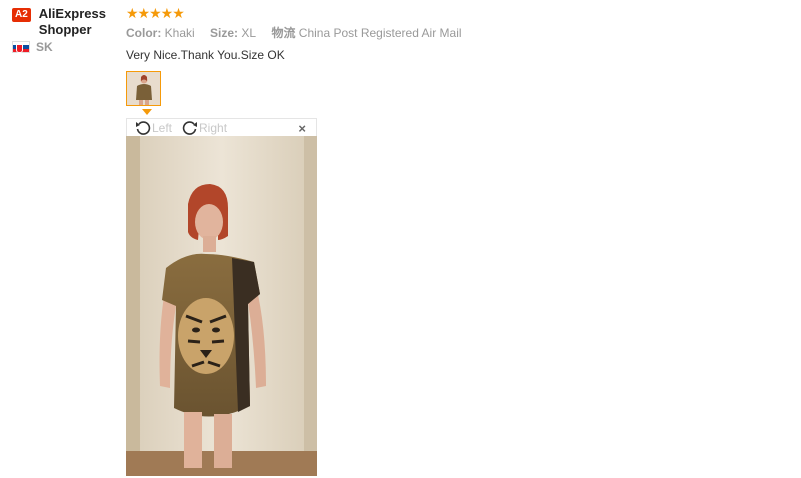 The image size is (801, 478). I want to click on user-row: A2 AliExpress Shopper, so click(67, 22).